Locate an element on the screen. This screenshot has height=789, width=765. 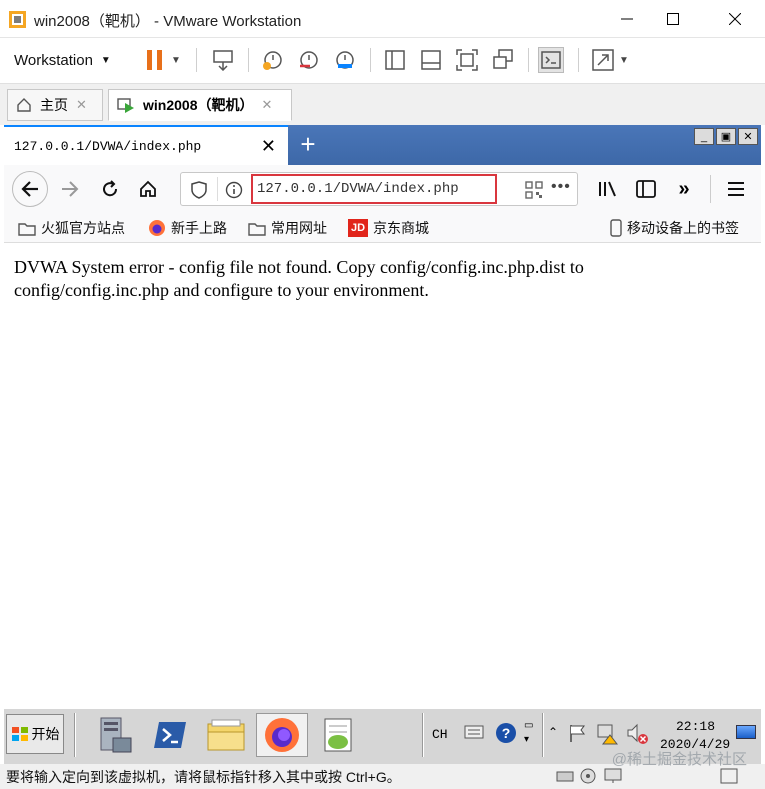
powershell-taskbar-button is located at coordinates (170, 735).